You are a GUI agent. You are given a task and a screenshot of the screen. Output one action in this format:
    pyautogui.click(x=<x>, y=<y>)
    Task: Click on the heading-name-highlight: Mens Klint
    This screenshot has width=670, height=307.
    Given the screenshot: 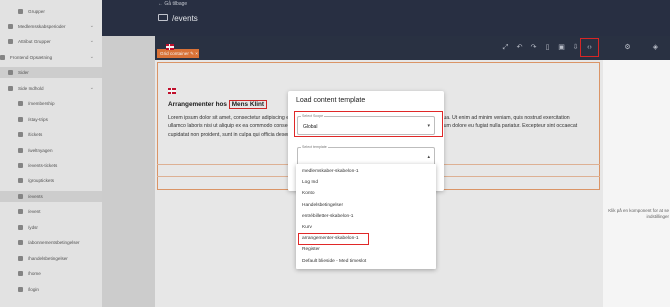 What is the action you would take?
    pyautogui.click(x=248, y=104)
    